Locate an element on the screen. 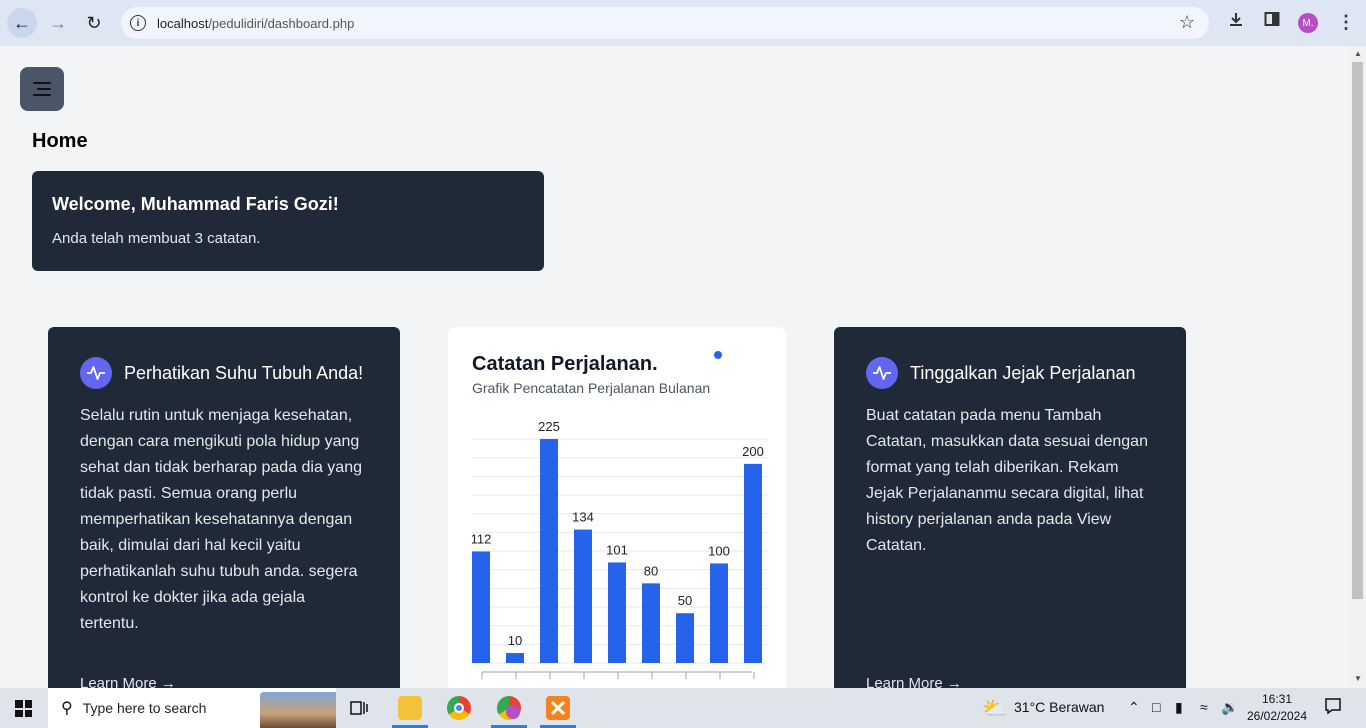 This screenshot has height=728, width=1366. page-scrollbar: ▲ ▼ is located at coordinates (1358, 367).